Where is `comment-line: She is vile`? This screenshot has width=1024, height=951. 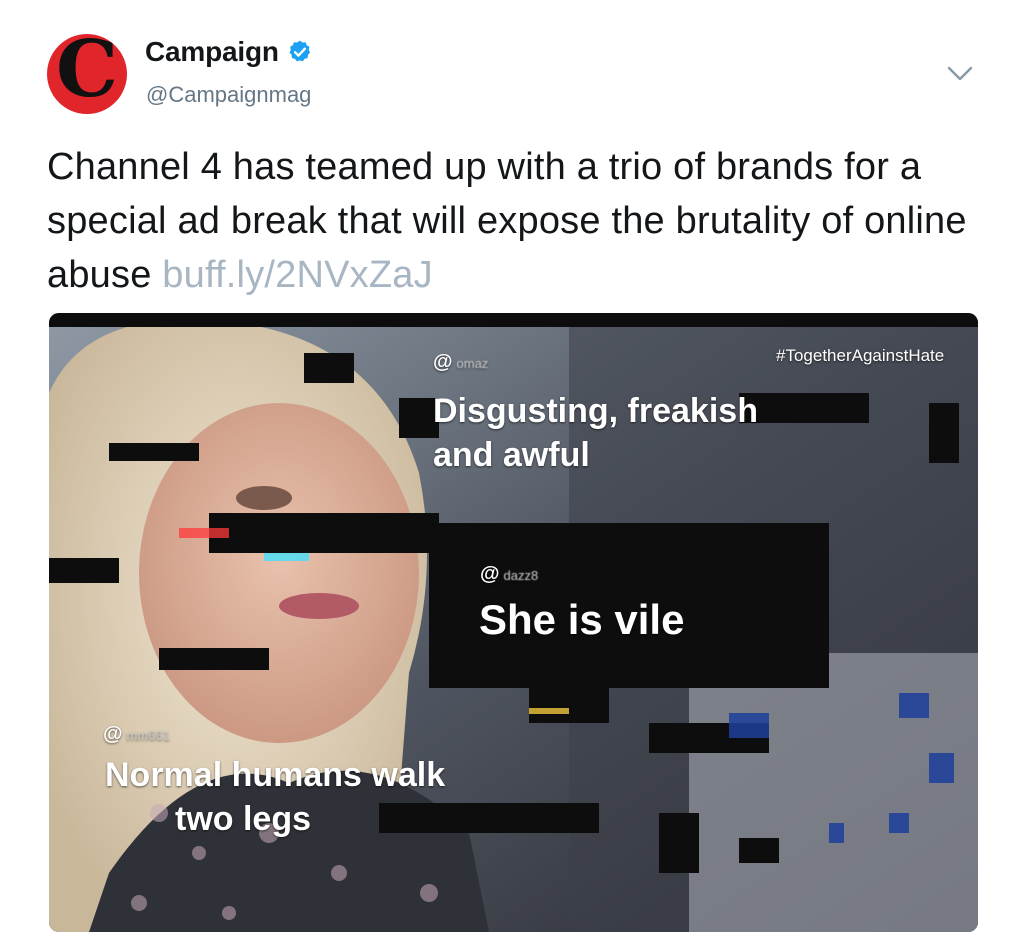
comment-line: She is vile is located at coordinates (582, 619).